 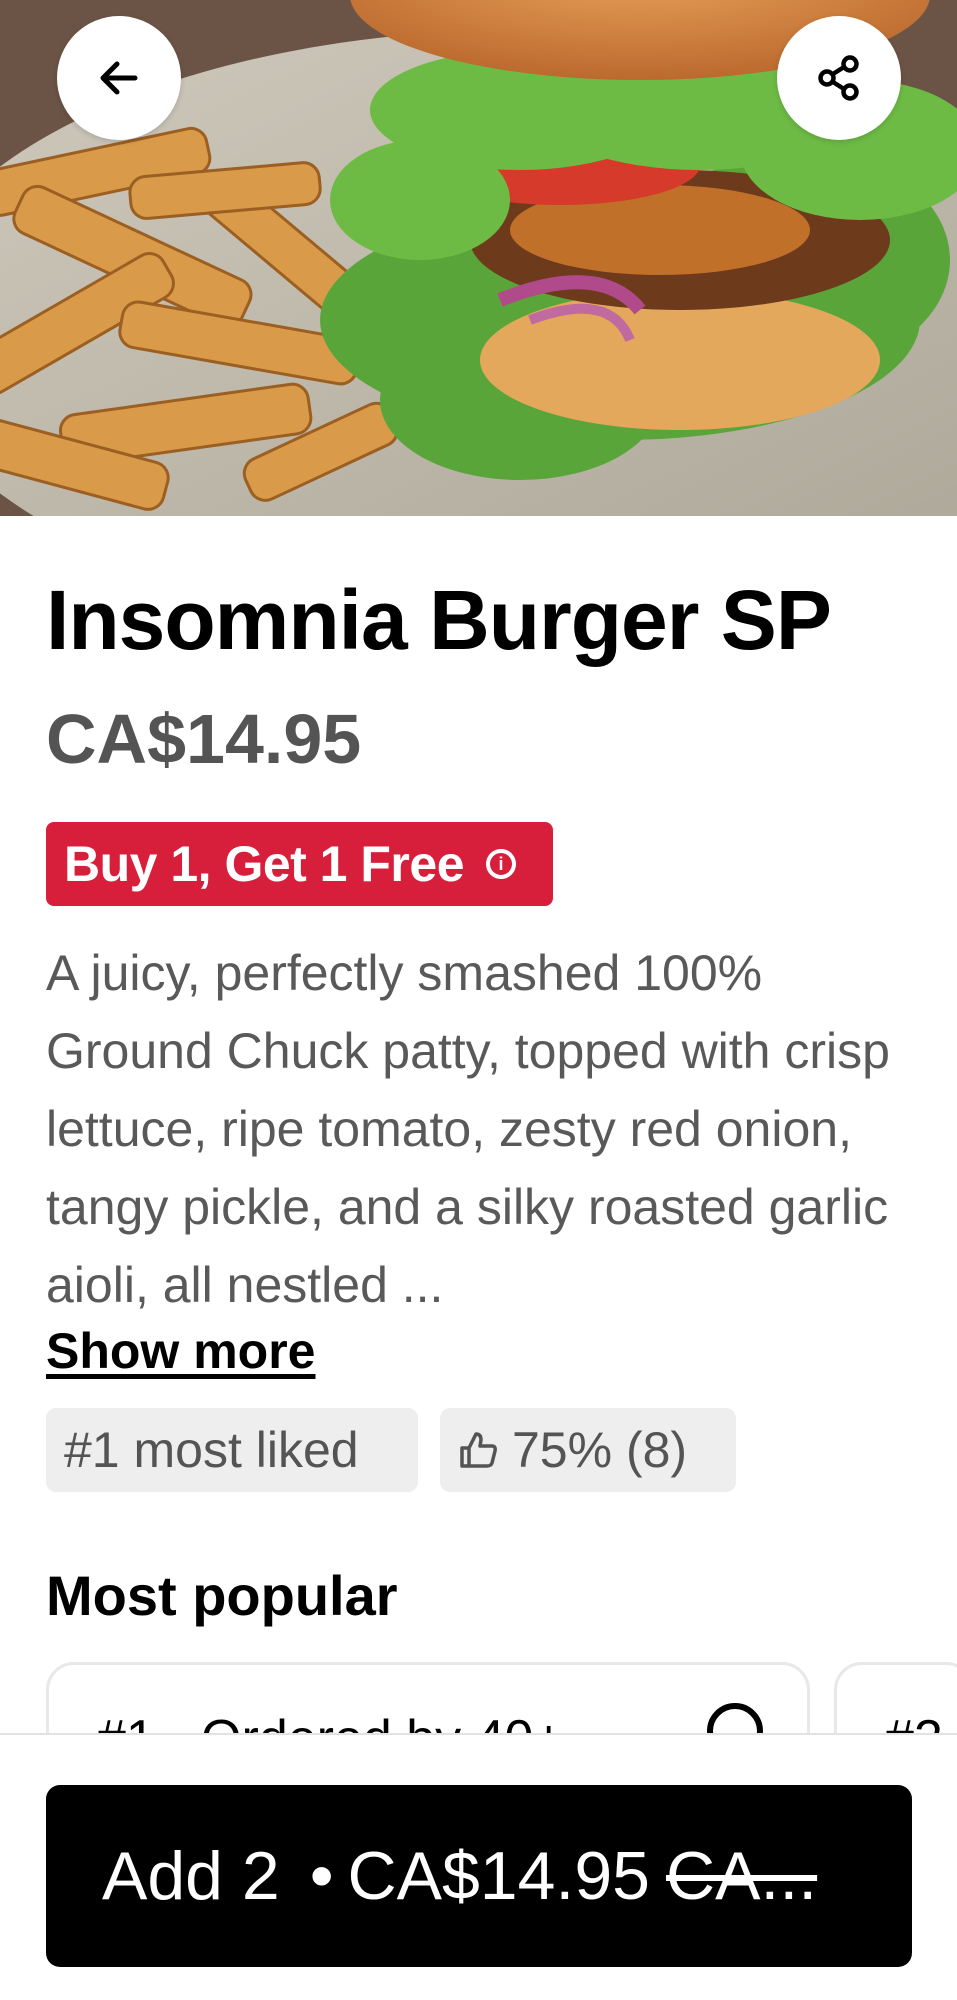 I want to click on add-quantity-label: Add 2, so click(x=191, y=1876).